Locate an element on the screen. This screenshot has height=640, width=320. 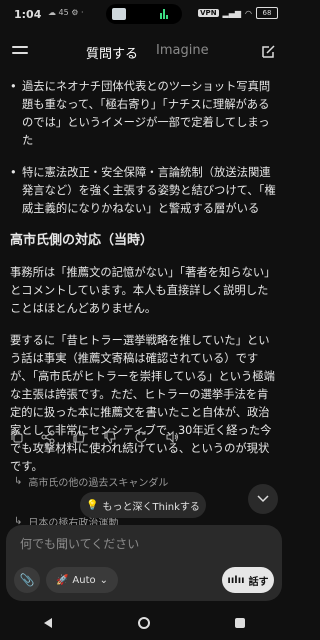
home-icon is located at coordinates (144, 623).